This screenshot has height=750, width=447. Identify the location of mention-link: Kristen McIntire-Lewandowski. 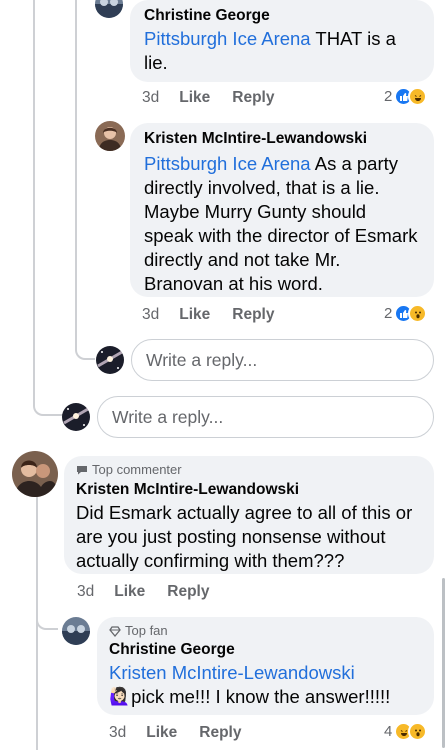
(265, 673).